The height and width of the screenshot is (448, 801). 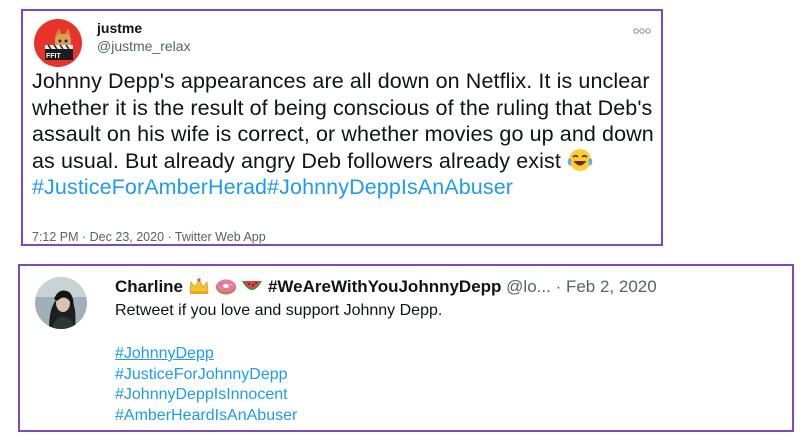 I want to click on display-name: Charline, so click(x=149, y=286).